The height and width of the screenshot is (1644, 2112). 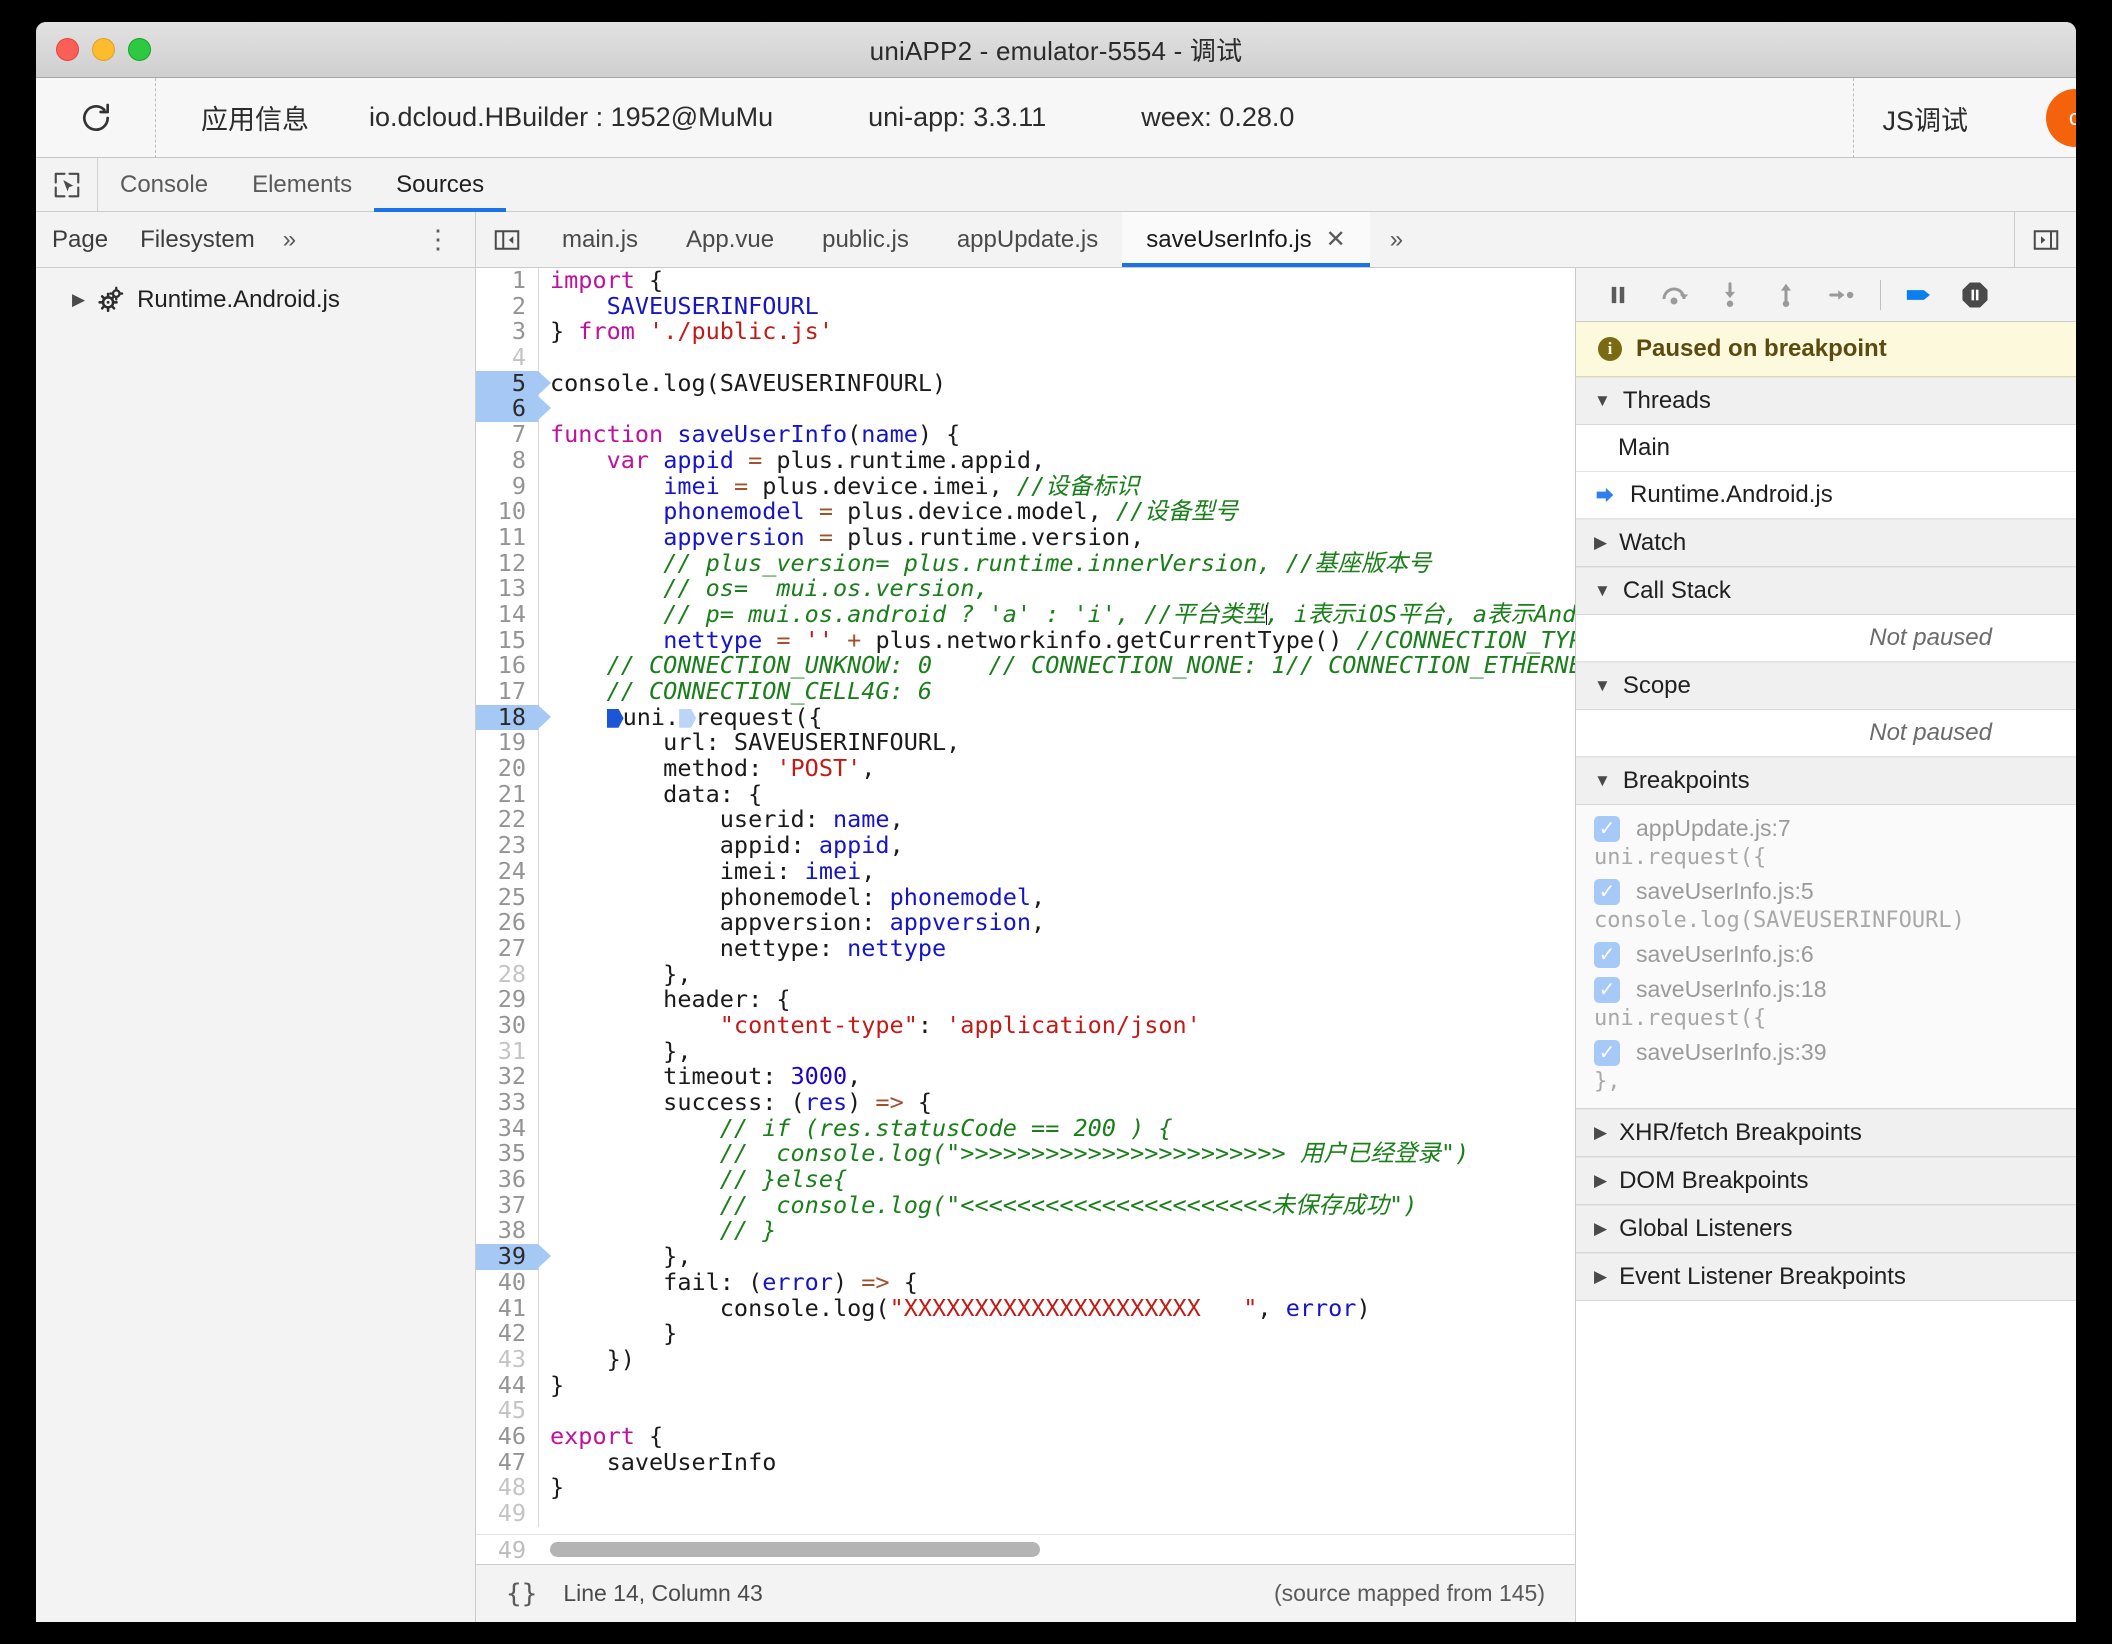 What do you see at coordinates (1925, 118) in the screenshot?
I see `js-debug-label: JS调试` at bounding box center [1925, 118].